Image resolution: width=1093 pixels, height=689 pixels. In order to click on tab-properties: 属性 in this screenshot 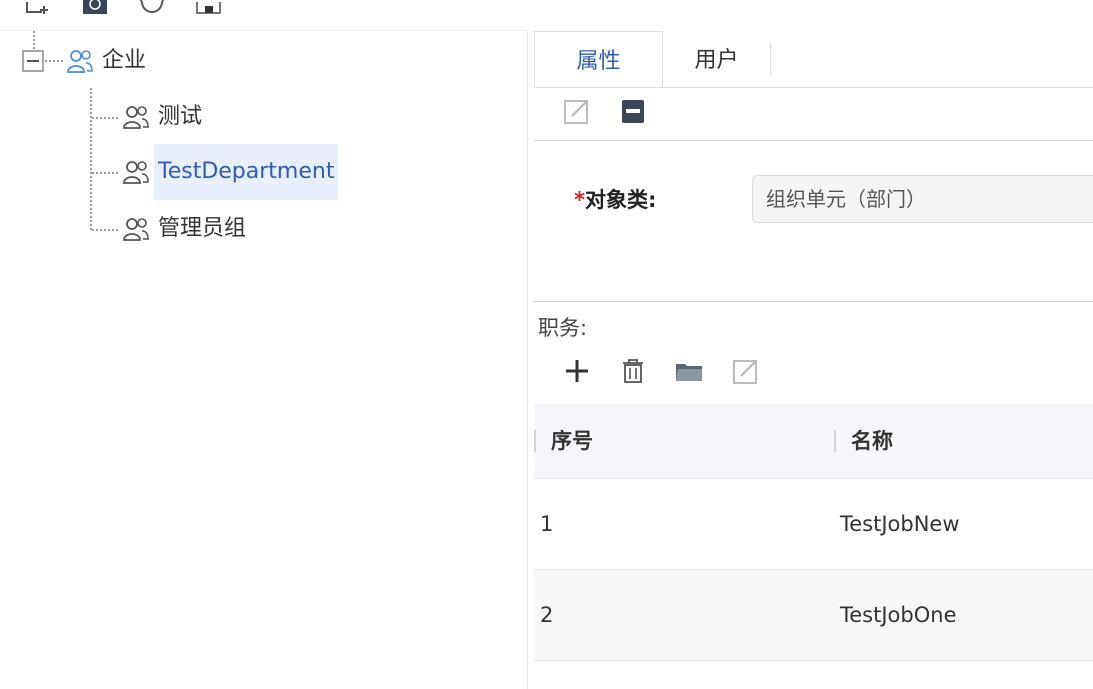, I will do `click(598, 59)`.